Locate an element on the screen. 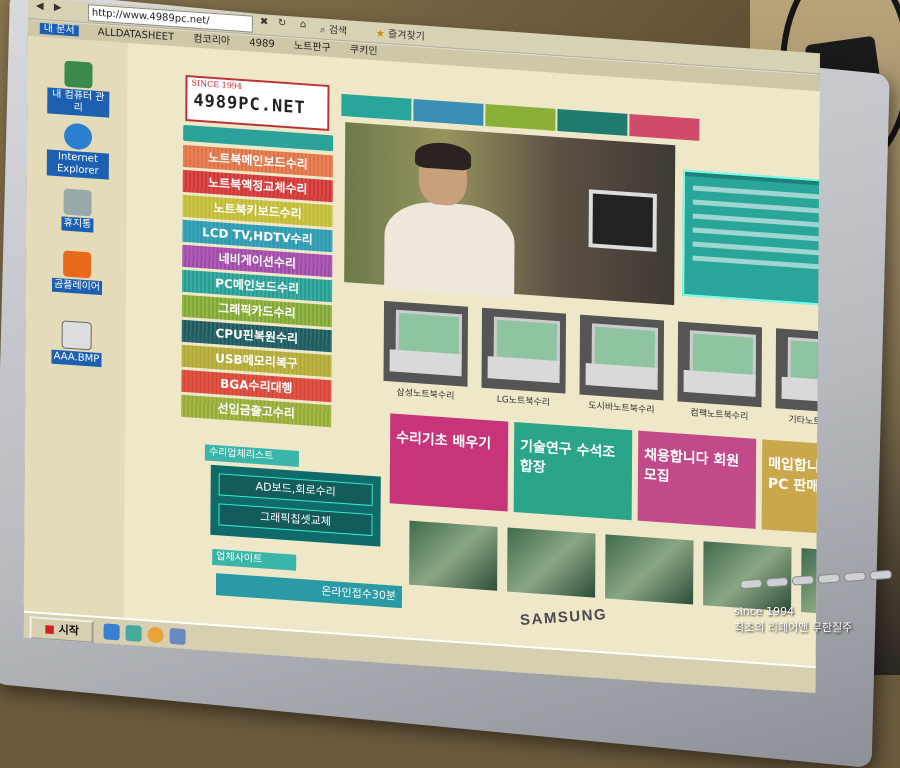  search-icon: ⌕ is located at coordinates (322, 30).